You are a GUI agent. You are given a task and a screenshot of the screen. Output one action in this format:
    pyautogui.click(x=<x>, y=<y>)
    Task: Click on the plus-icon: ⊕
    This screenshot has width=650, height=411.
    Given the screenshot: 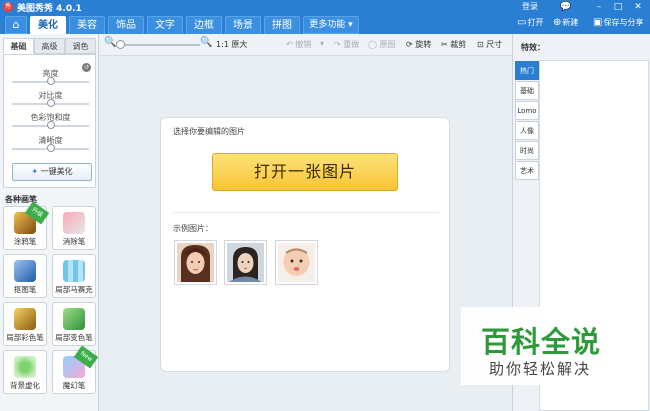 What is the action you would take?
    pyautogui.click(x=557, y=22)
    